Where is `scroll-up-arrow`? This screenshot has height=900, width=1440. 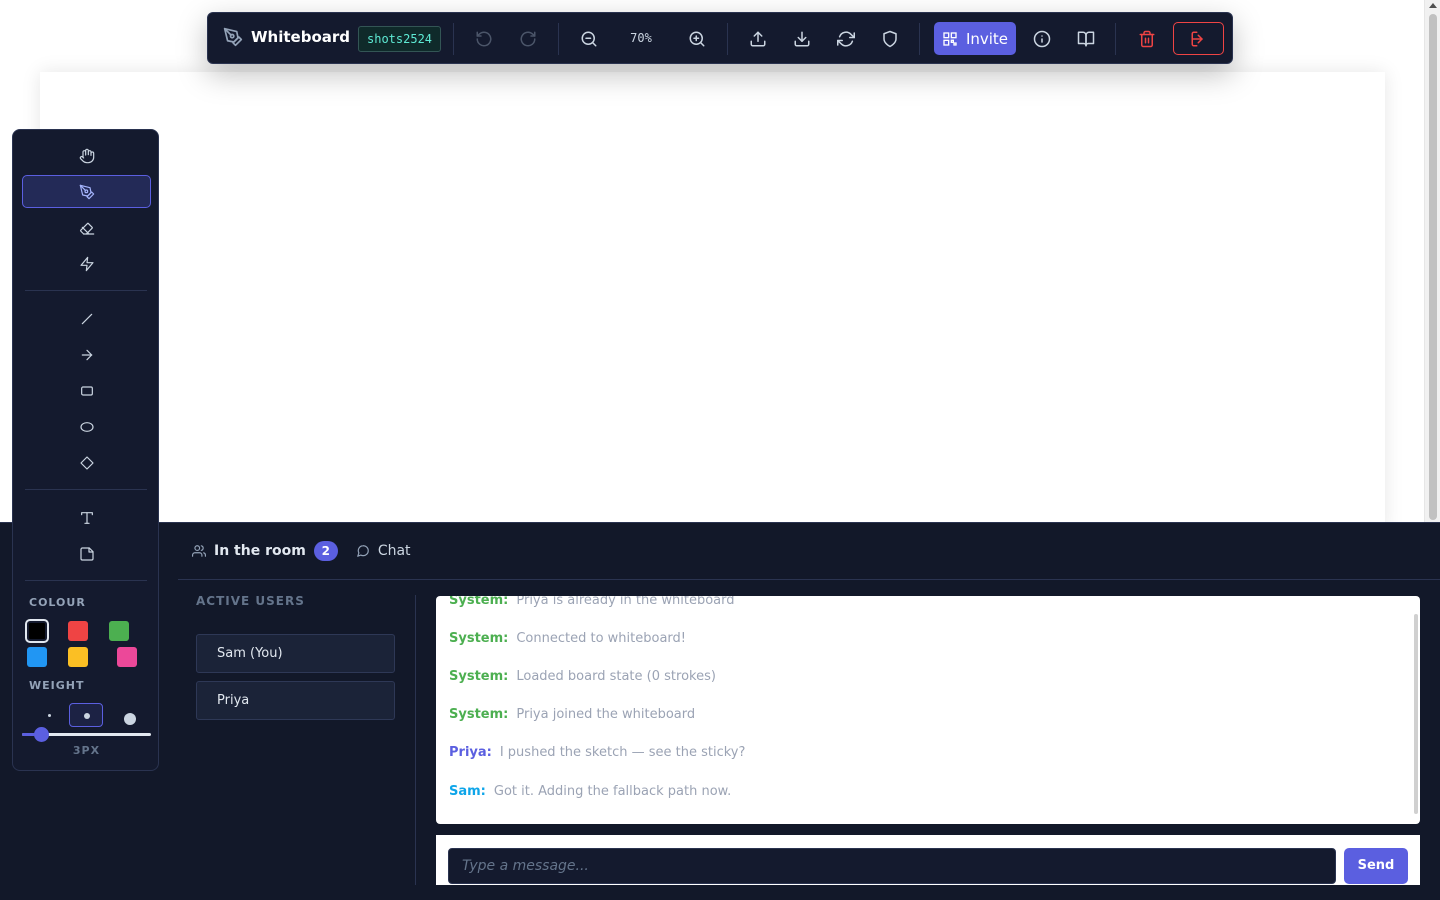 scroll-up-arrow is located at coordinates (1433, 5).